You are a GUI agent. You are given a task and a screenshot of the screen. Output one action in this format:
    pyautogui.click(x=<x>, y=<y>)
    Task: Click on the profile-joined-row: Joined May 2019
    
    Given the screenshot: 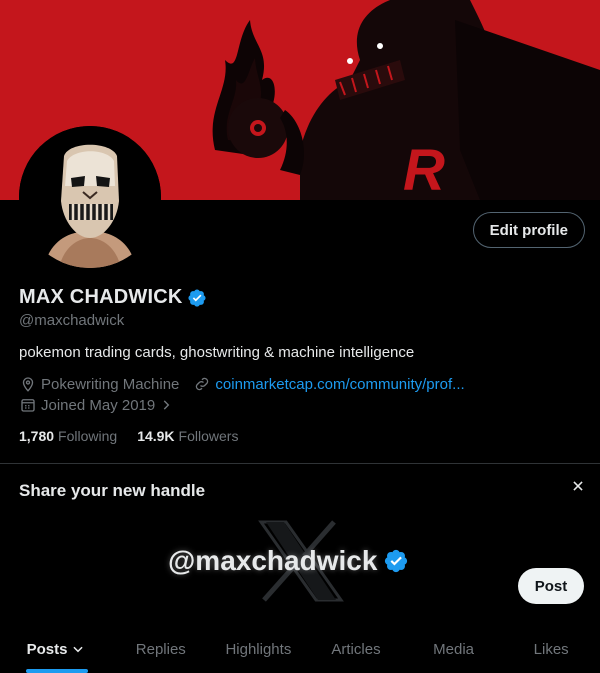 What is the action you would take?
    pyautogui.click(x=96, y=405)
    